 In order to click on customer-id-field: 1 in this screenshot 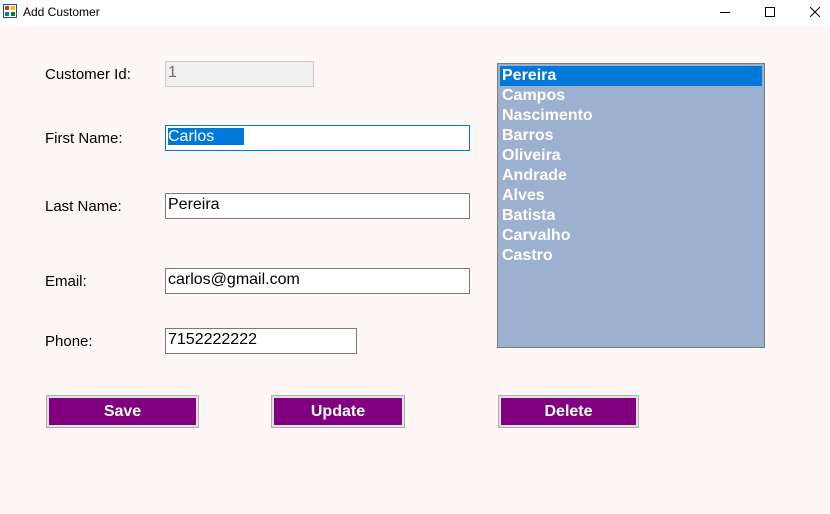, I will do `click(239, 74)`.